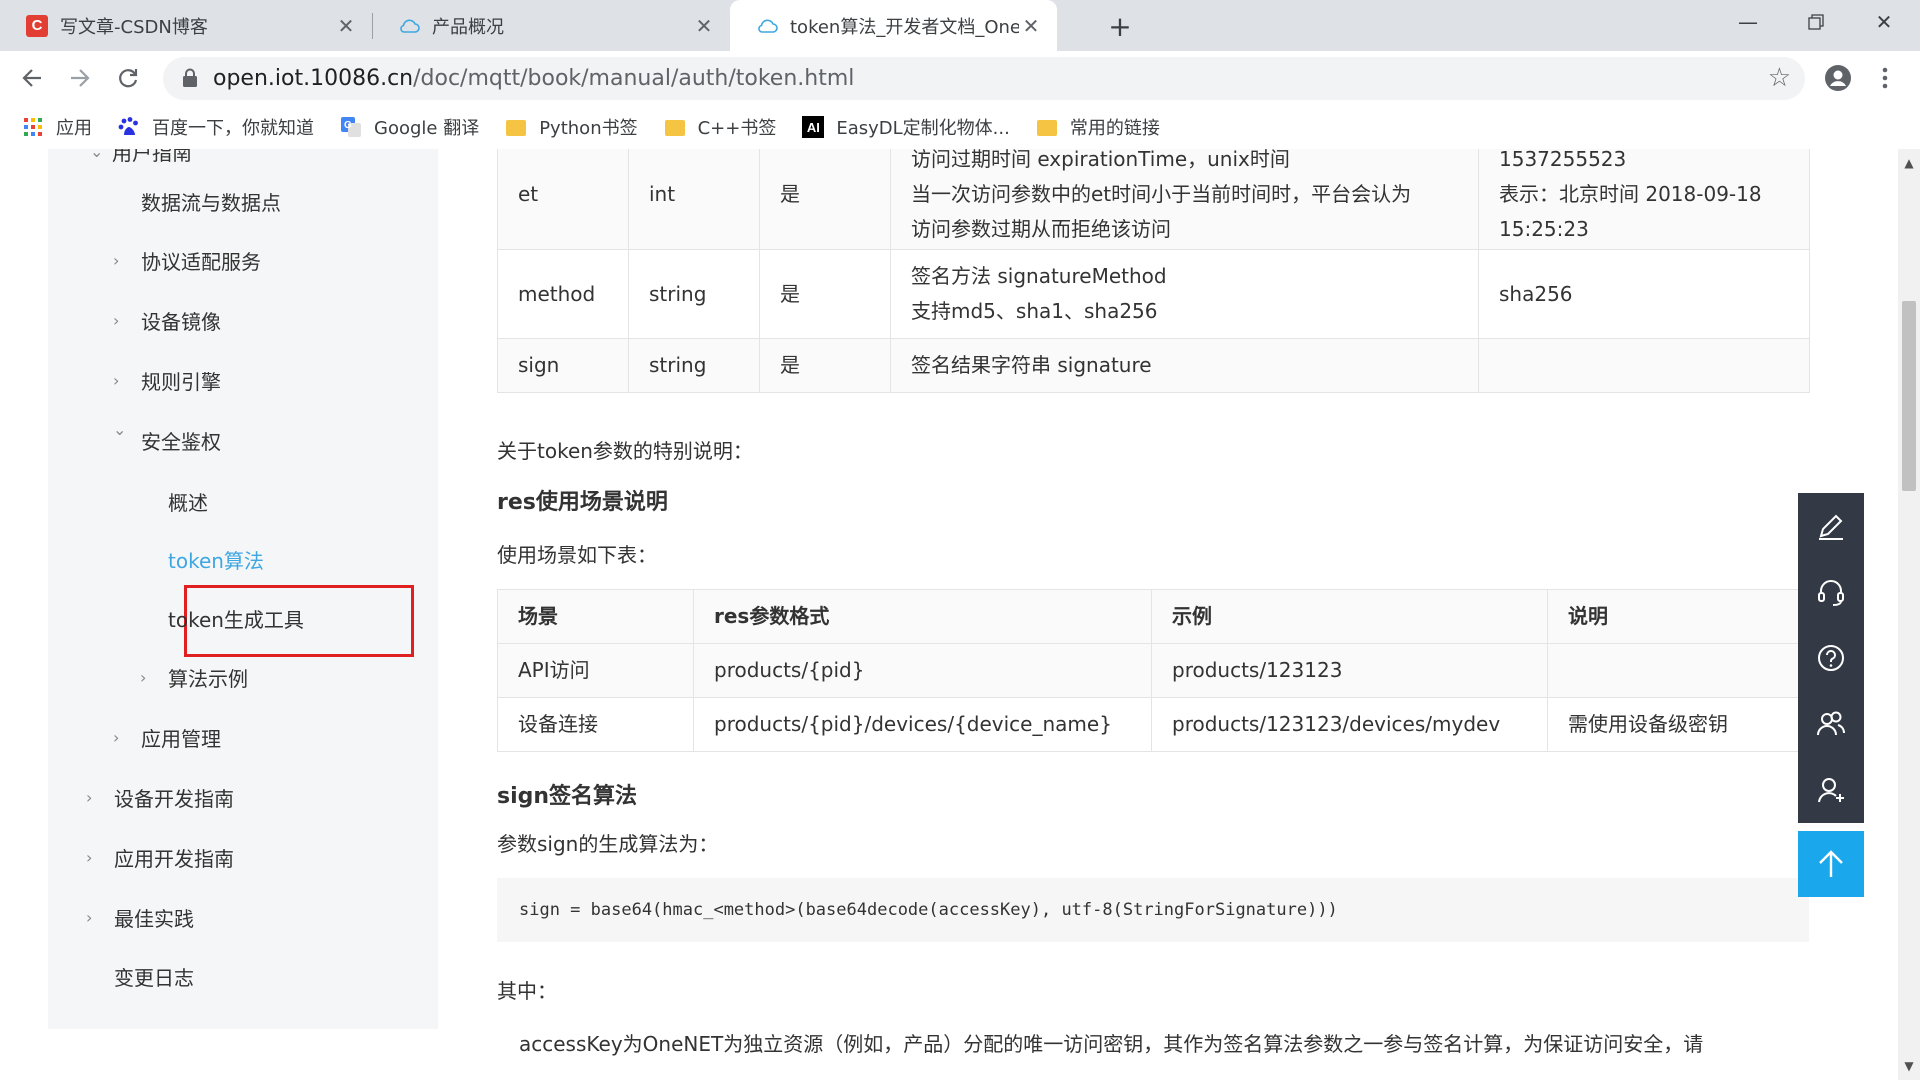 The image size is (1920, 1080). What do you see at coordinates (1831, 592) in the screenshot?
I see `headset-support-icon` at bounding box center [1831, 592].